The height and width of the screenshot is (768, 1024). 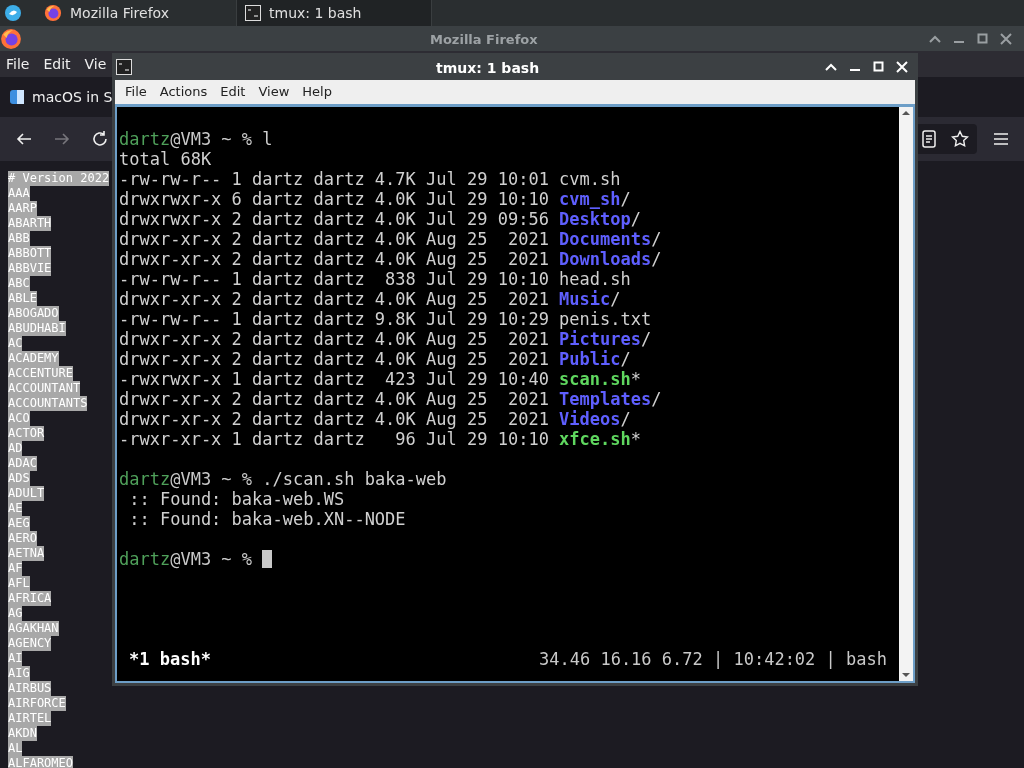 What do you see at coordinates (26, 433) in the screenshot?
I see `list-text: ACTOR` at bounding box center [26, 433].